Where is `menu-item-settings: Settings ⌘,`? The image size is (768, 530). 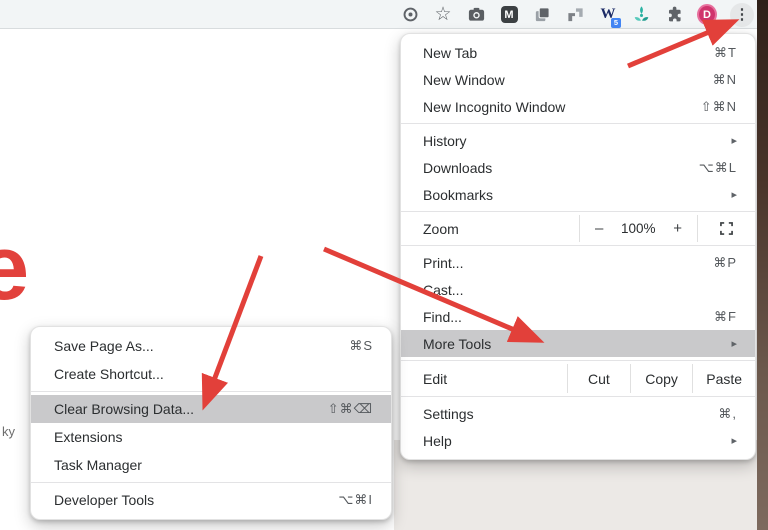
menu-item-settings: Settings ⌘, is located at coordinates (578, 413).